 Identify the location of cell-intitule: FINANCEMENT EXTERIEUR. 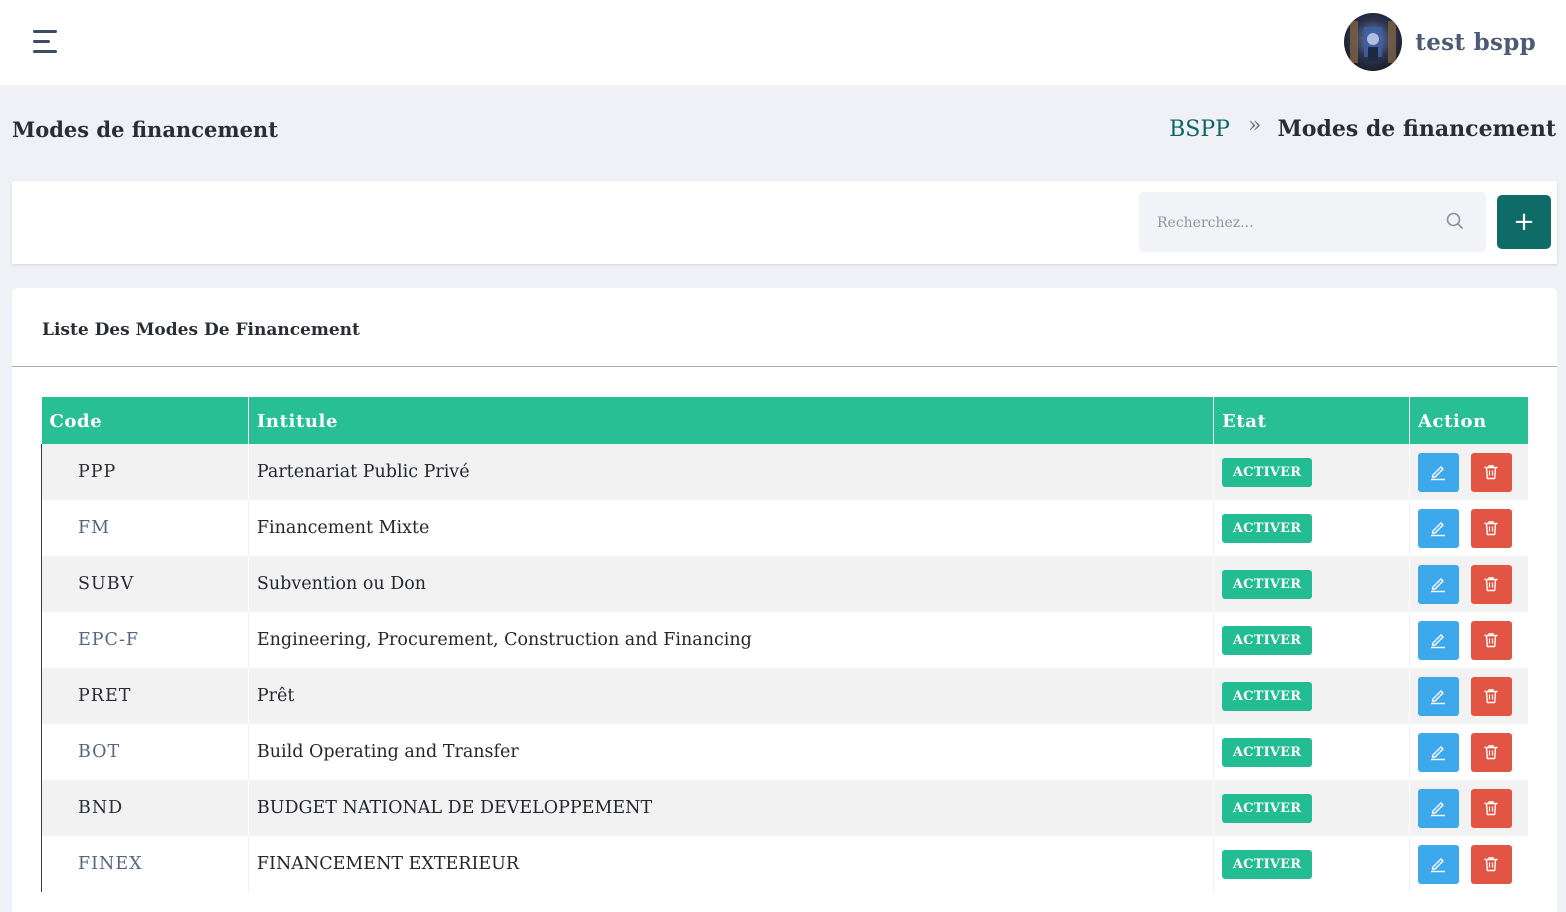
(731, 864).